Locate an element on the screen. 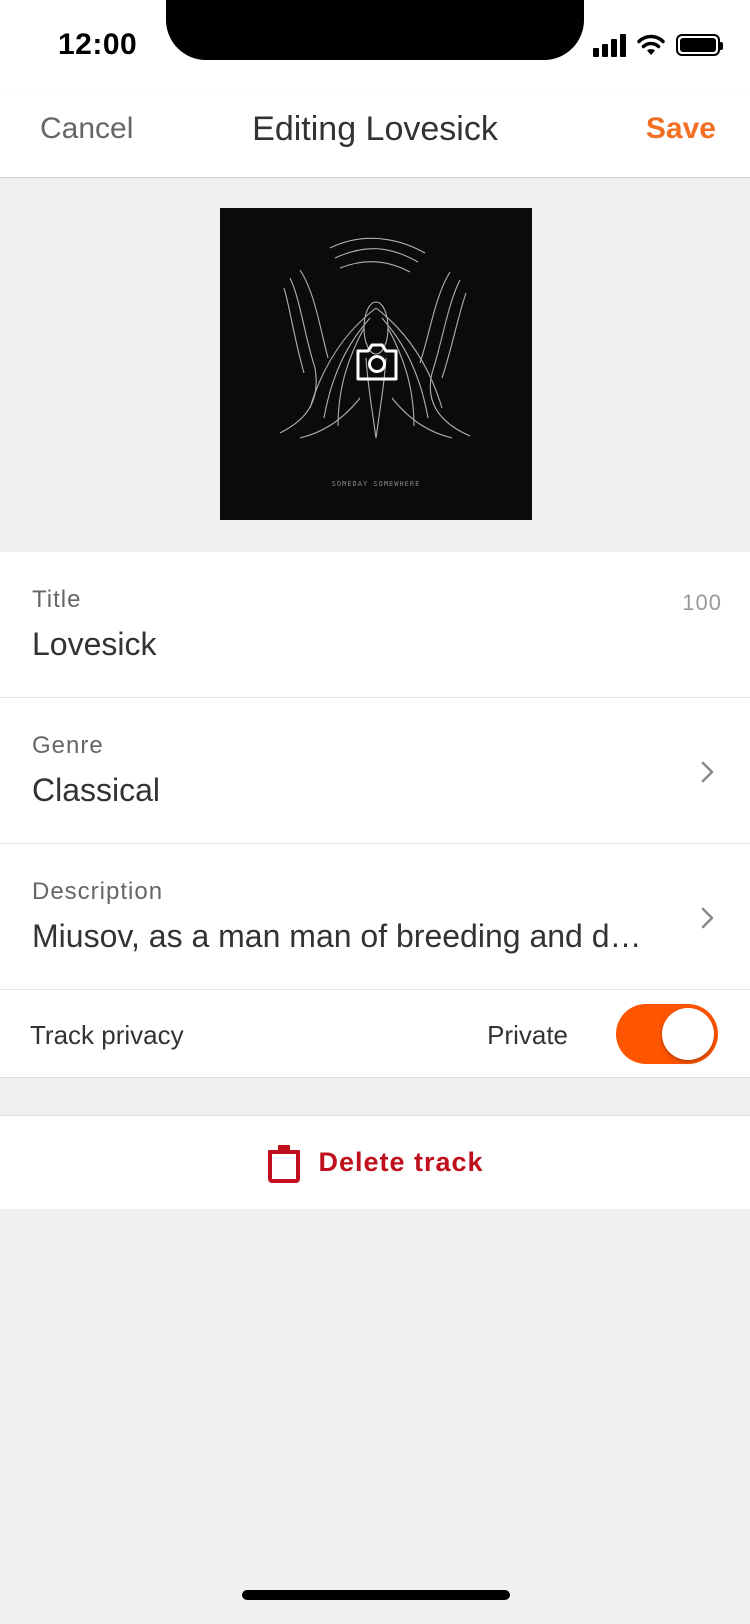 This screenshot has height=1624, width=750. status-icons is located at coordinates (658, 45).